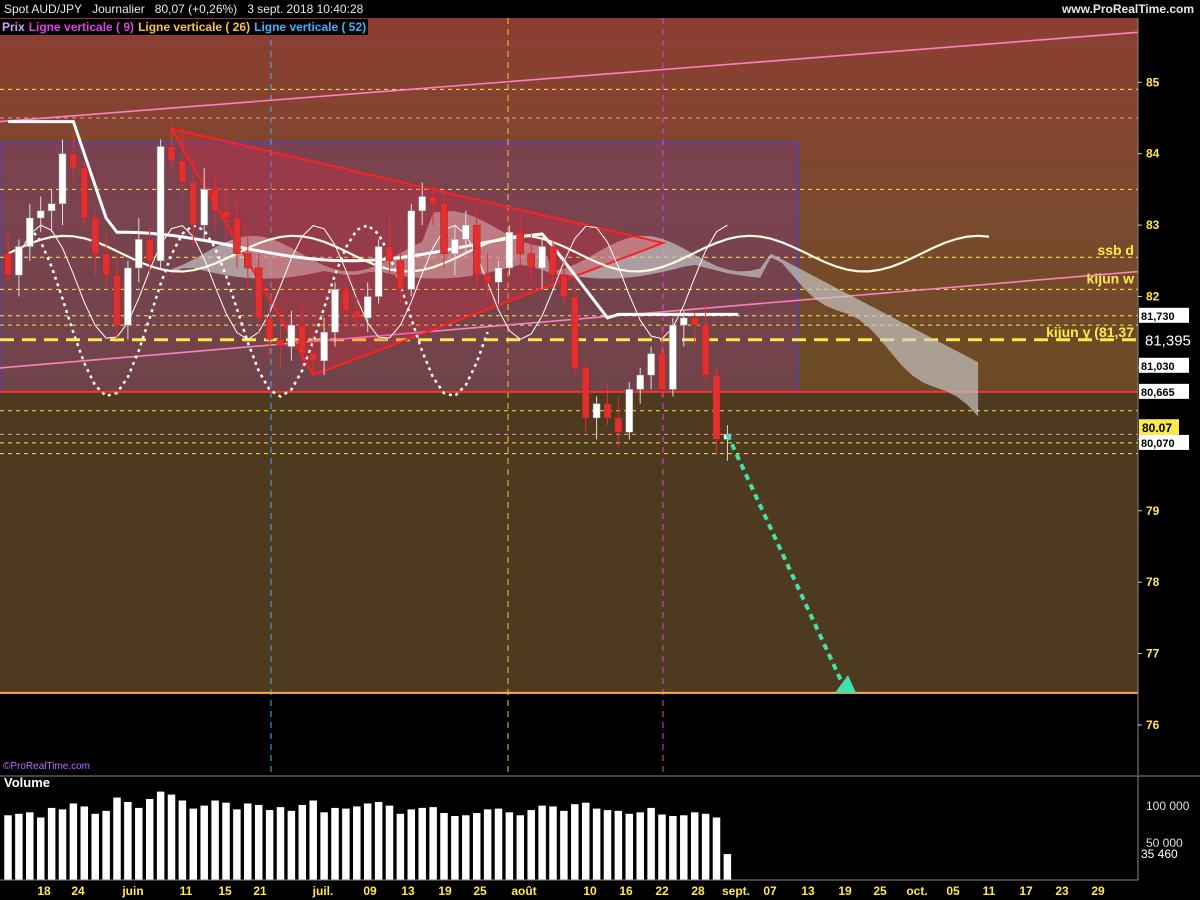 The image size is (1200, 900). I want to click on price-label-3: 80,665, so click(1158, 393).